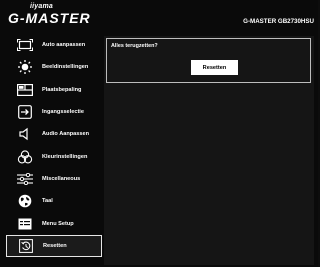  What do you see at coordinates (25, 45) in the screenshot?
I see `auto-adjust-icon` at bounding box center [25, 45].